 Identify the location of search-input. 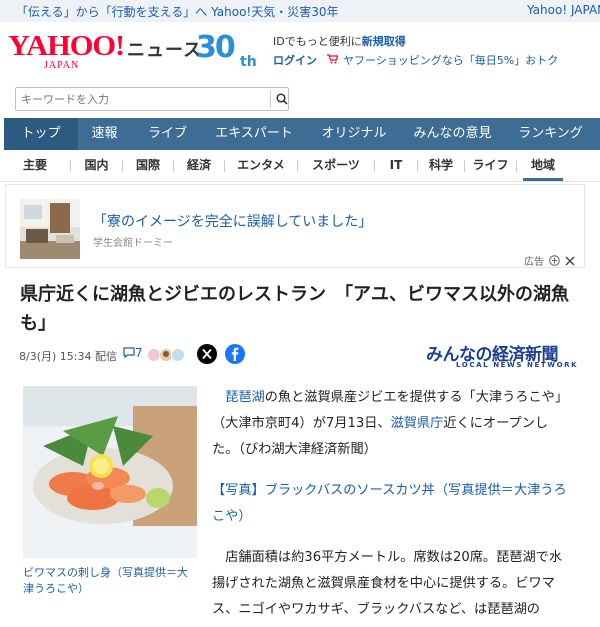
(138, 99).